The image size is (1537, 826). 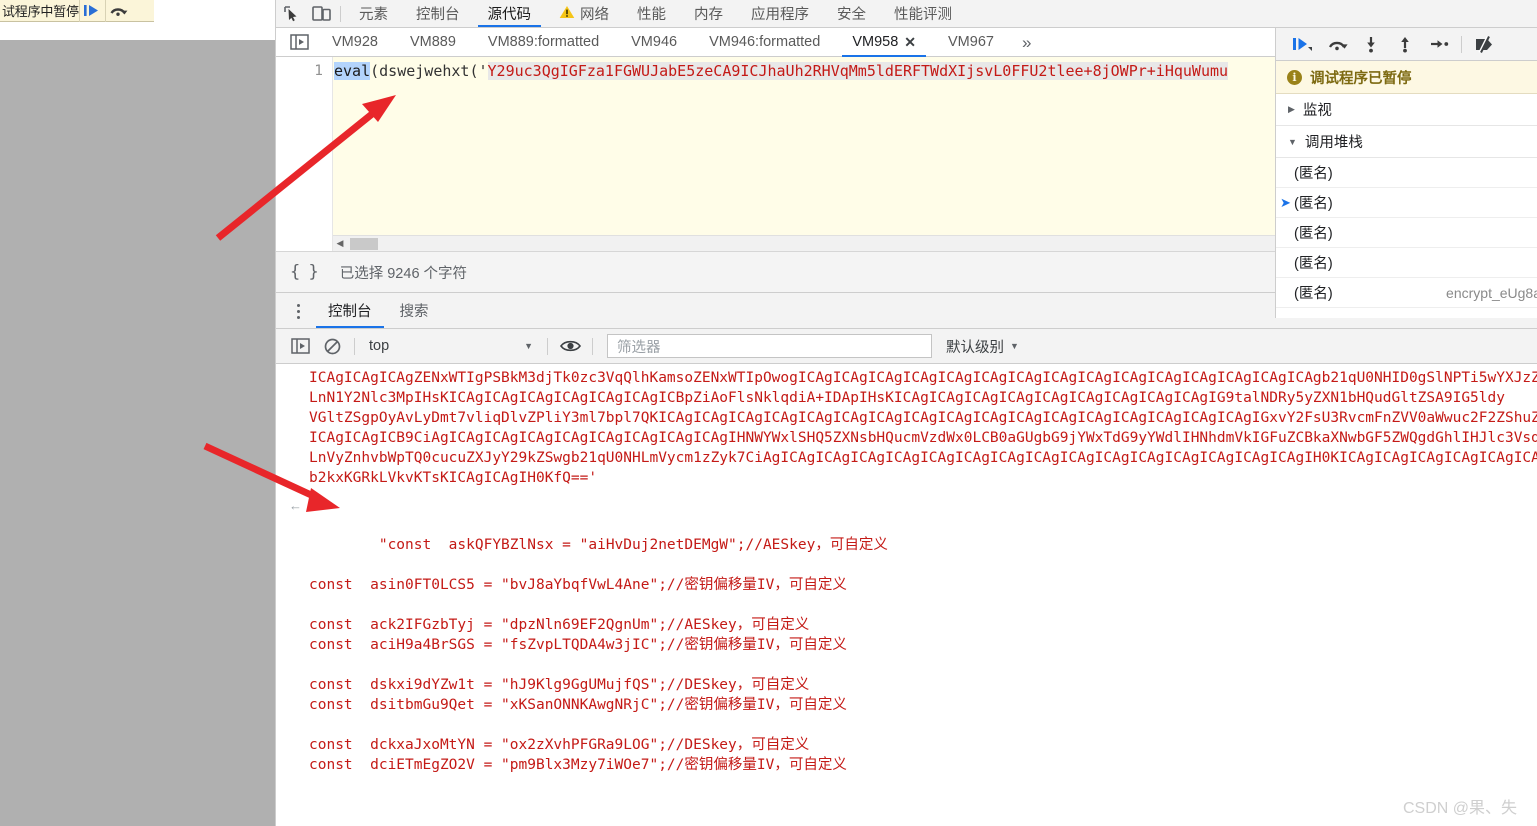 I want to click on source-tab-vm946-formatted-label: VM946:formatted, so click(x=765, y=42).